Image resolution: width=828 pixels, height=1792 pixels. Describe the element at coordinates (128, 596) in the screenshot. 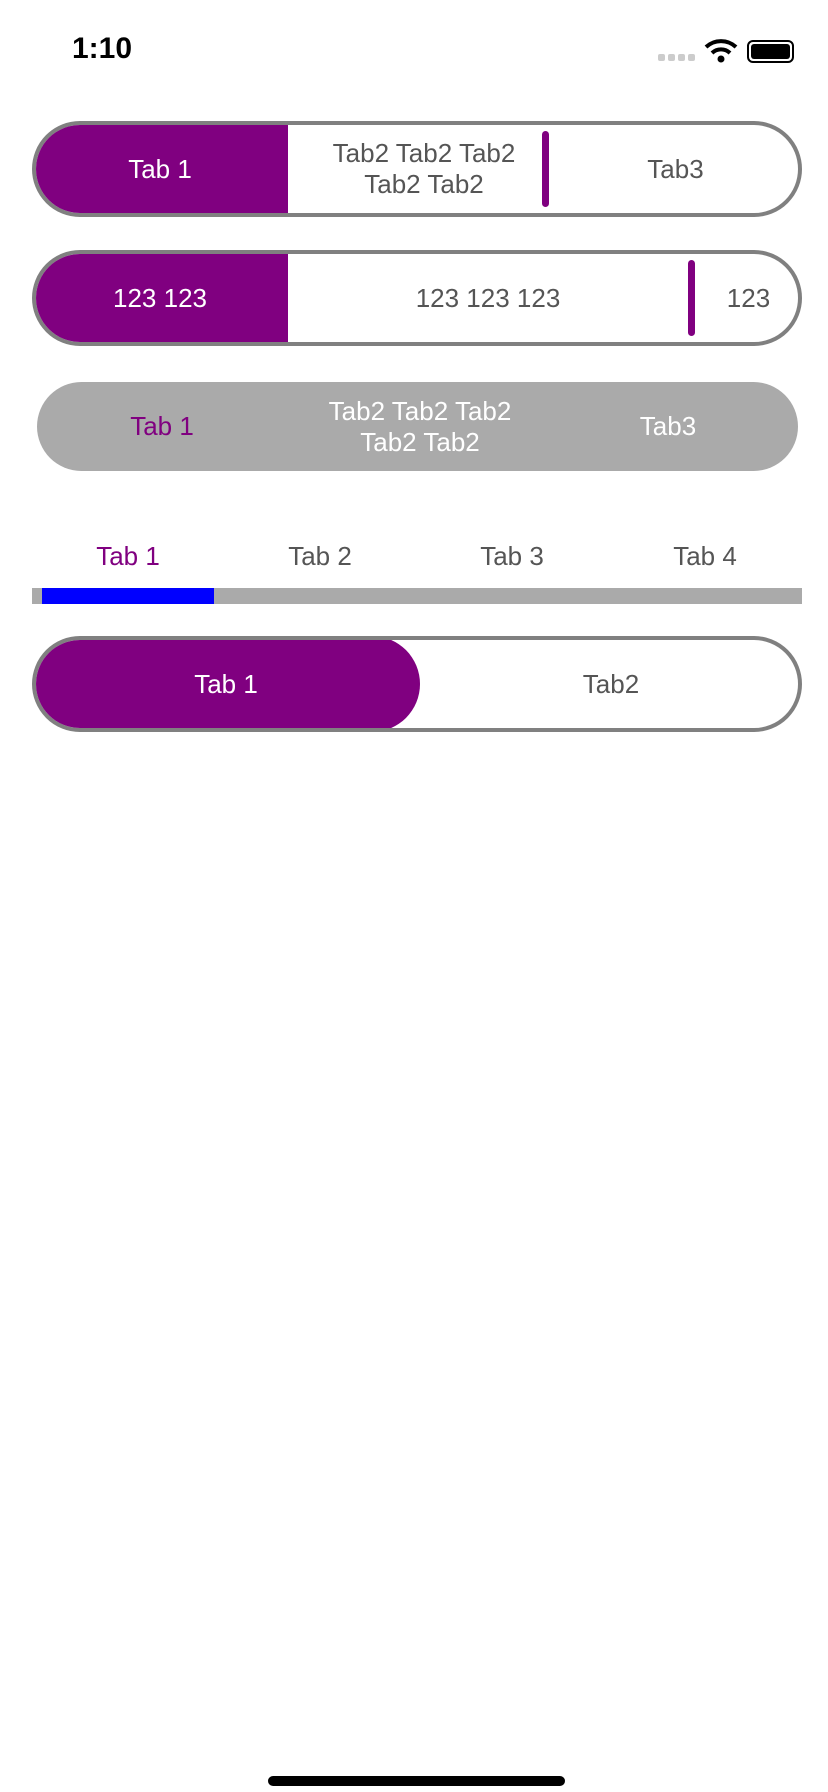

I see `tab-indicator` at that location.